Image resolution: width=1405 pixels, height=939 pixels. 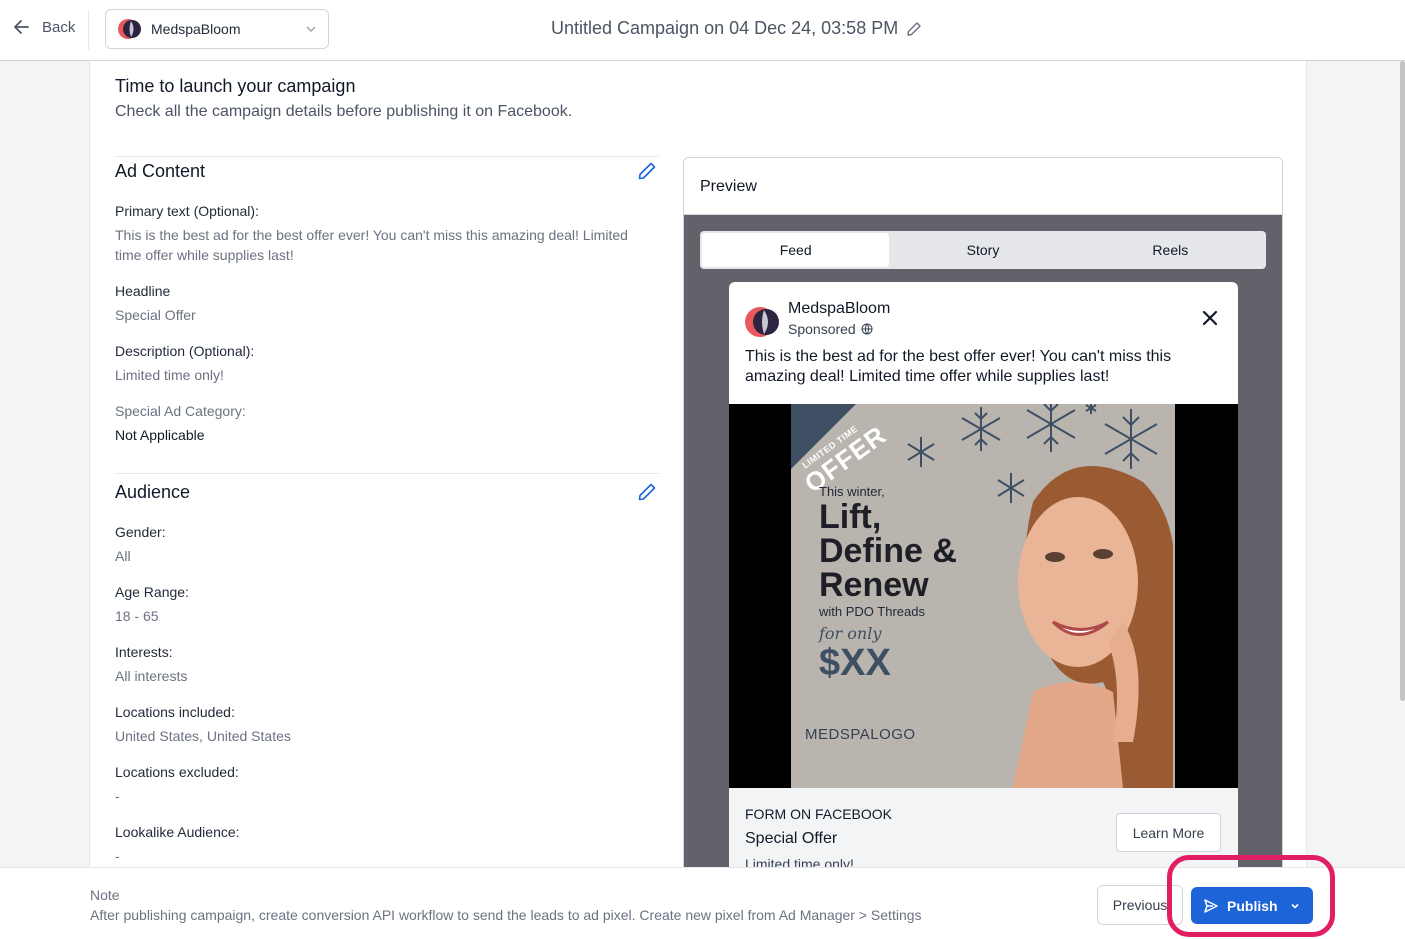 What do you see at coordinates (152, 592) in the screenshot?
I see `age-label: Age Range:` at bounding box center [152, 592].